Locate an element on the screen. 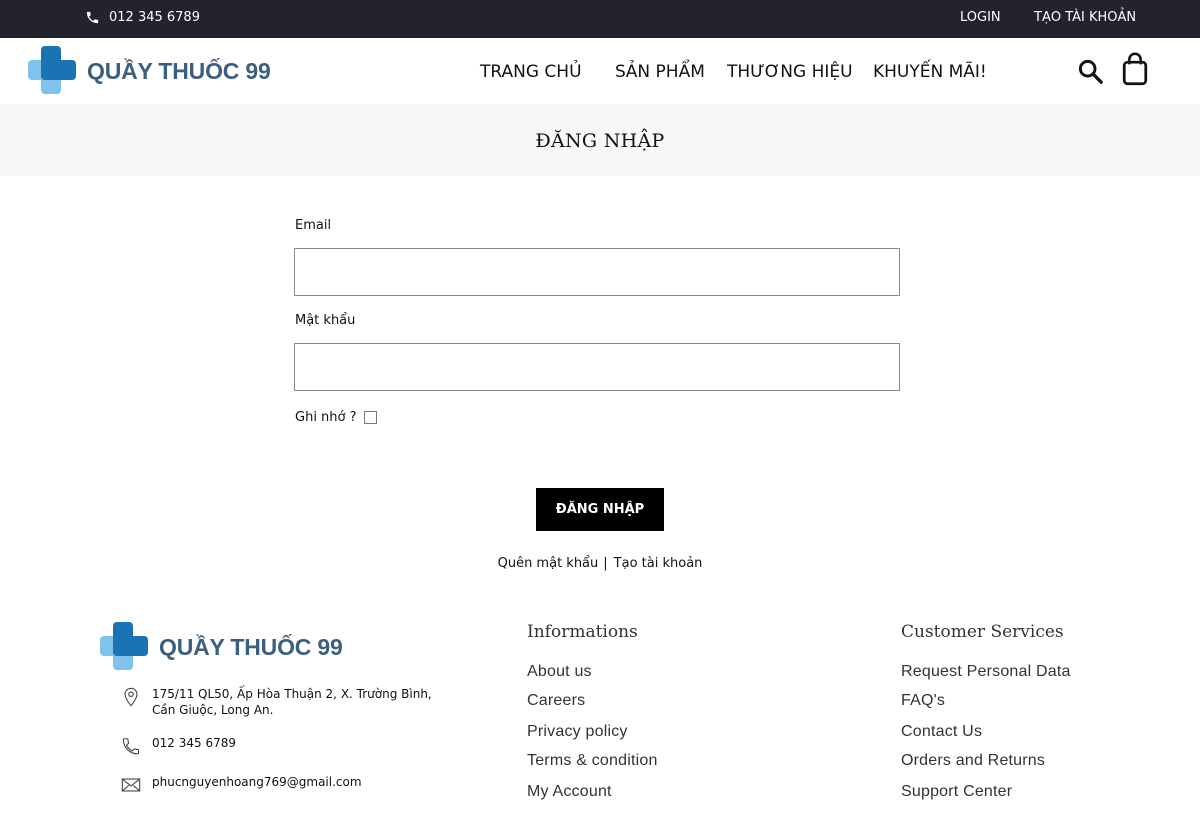 Image resolution: width=1200 pixels, height=830 pixels. register-link: TẠO TÀI KHOẢN is located at coordinates (1085, 17).